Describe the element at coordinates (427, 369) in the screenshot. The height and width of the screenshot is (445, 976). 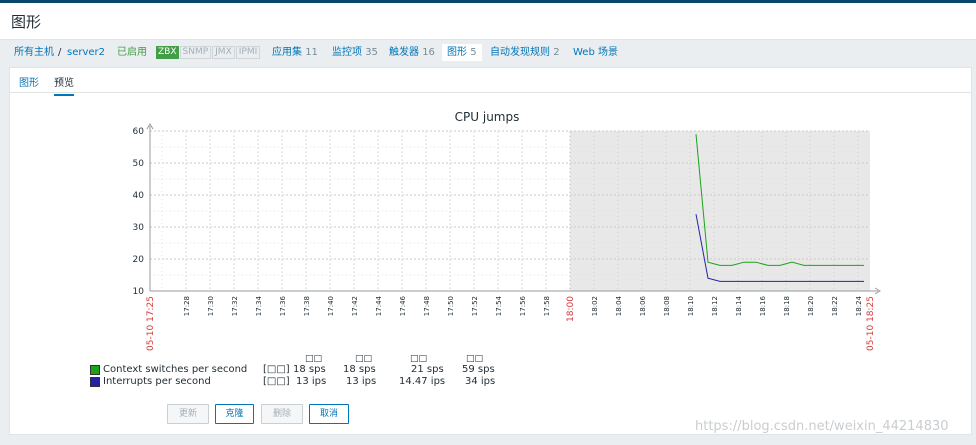
I see `legend-avg: 21 sps` at that location.